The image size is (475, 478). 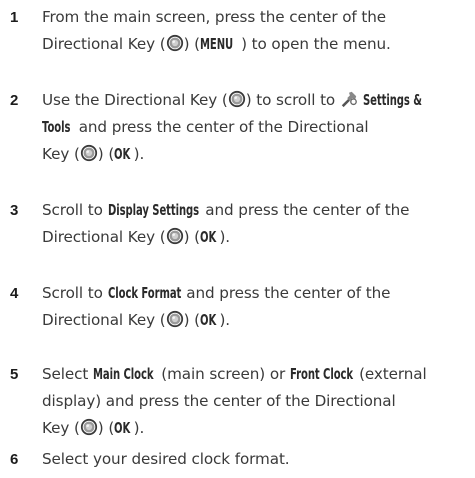 I want to click on front-clock-label: Front Clock, so click(x=321, y=374).